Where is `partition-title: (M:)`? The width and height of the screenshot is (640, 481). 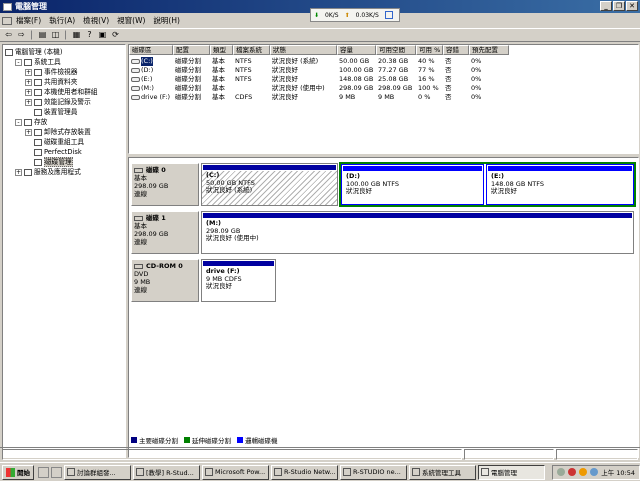
partition-title: (M:) is located at coordinates (214, 223).